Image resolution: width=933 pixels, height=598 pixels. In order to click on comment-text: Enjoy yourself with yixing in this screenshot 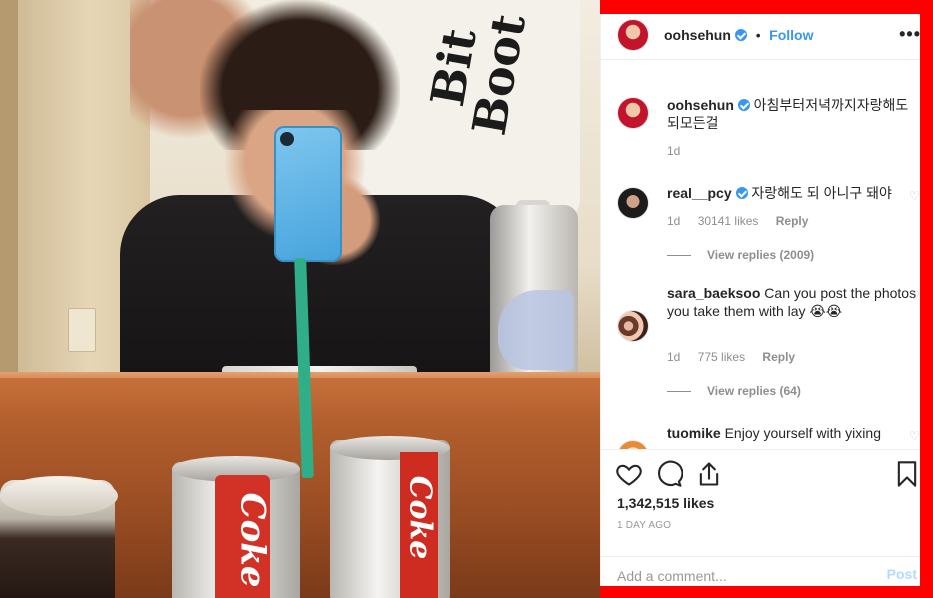, I will do `click(802, 433)`.